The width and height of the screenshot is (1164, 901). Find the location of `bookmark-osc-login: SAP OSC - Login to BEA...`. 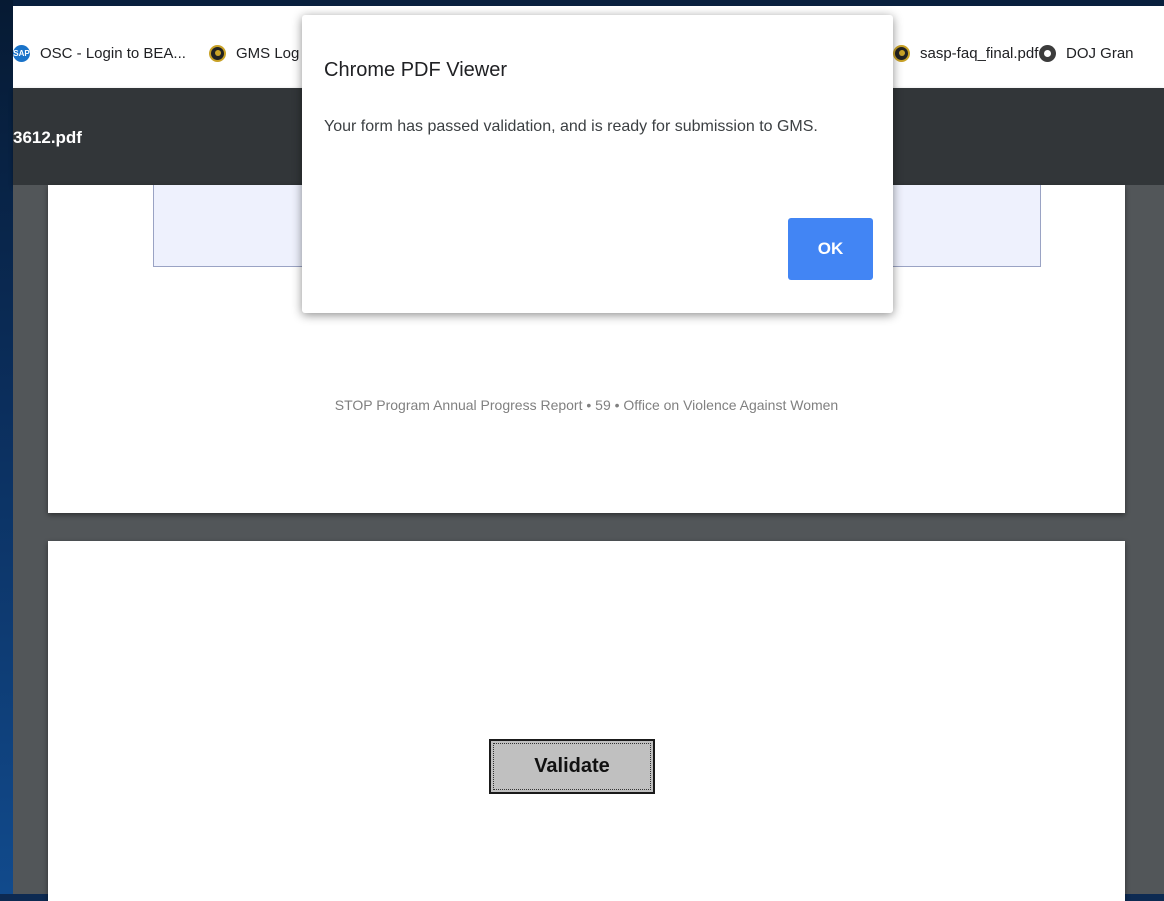

bookmark-osc-login: SAP OSC - Login to BEA... is located at coordinates (99, 53).